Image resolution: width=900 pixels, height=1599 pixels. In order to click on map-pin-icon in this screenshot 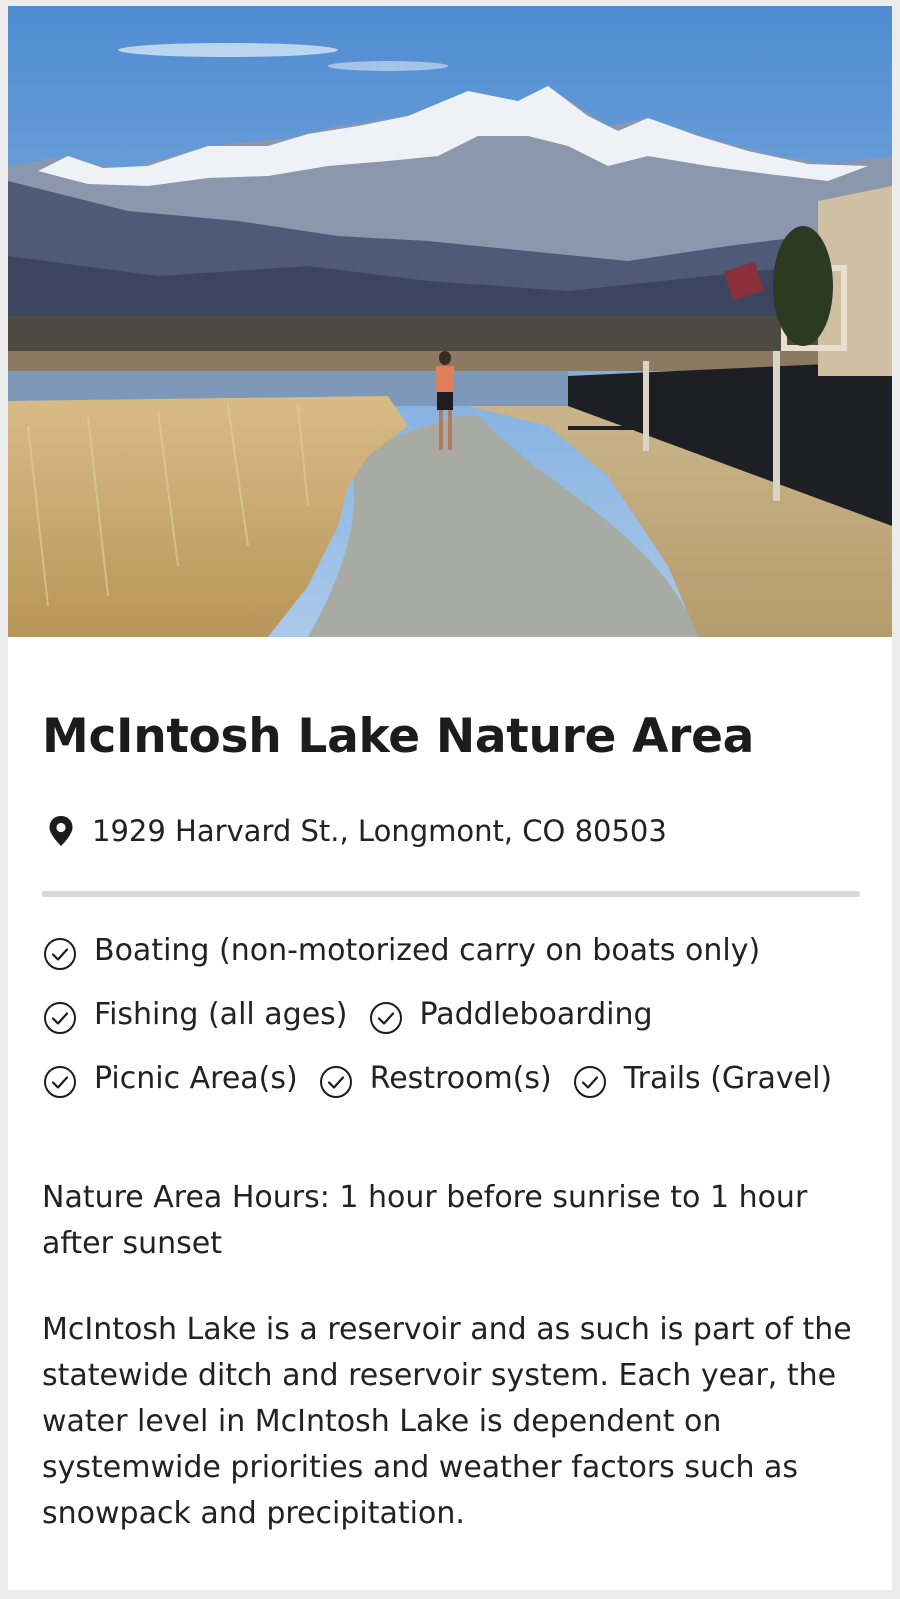, I will do `click(61, 831)`.